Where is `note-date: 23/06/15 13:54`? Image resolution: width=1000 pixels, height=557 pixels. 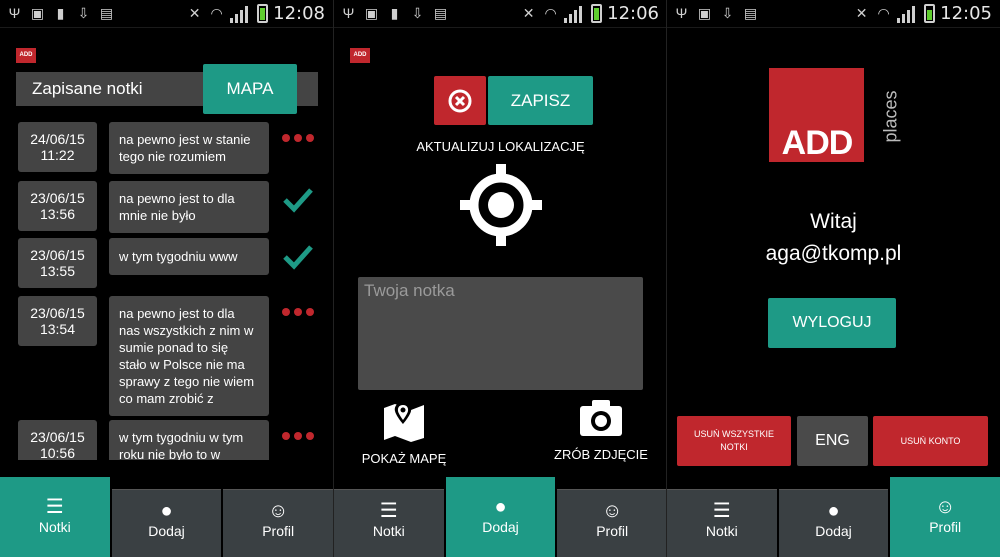 note-date: 23/06/15 13:54 is located at coordinates (57, 321).